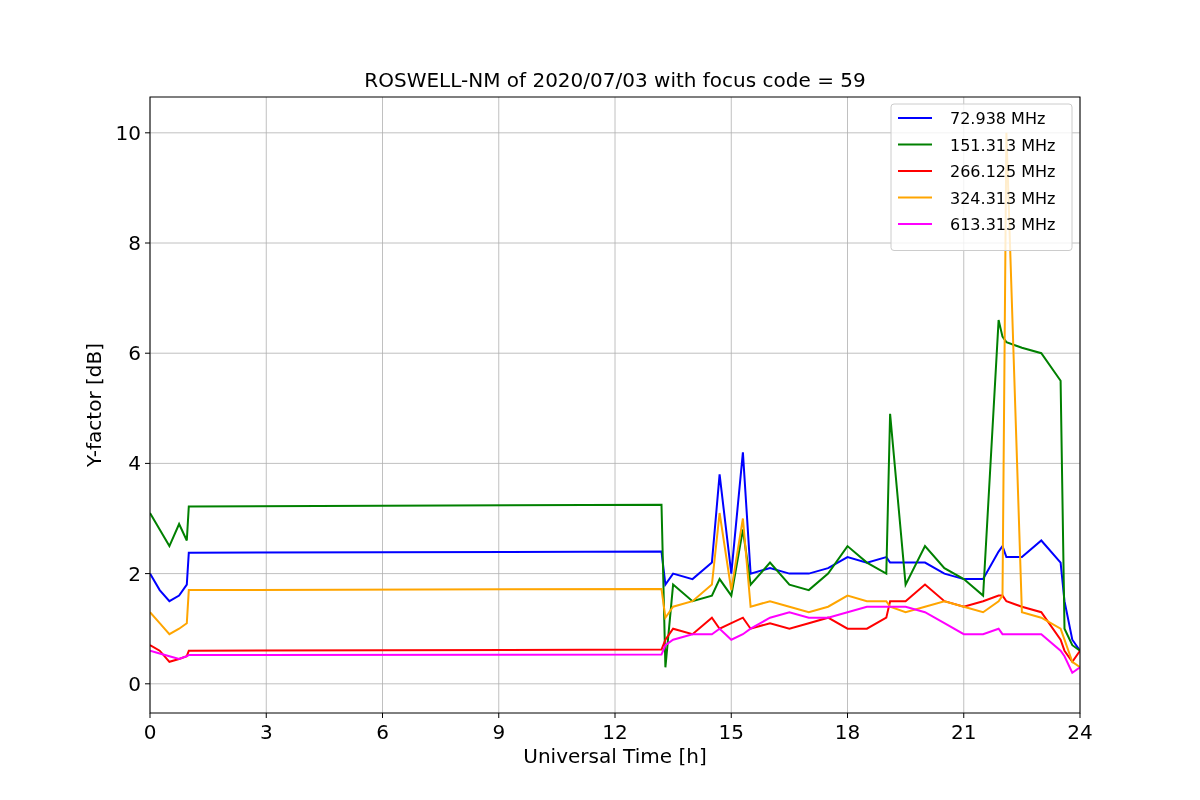  I want to click on tick-label: 12, so click(615, 732).